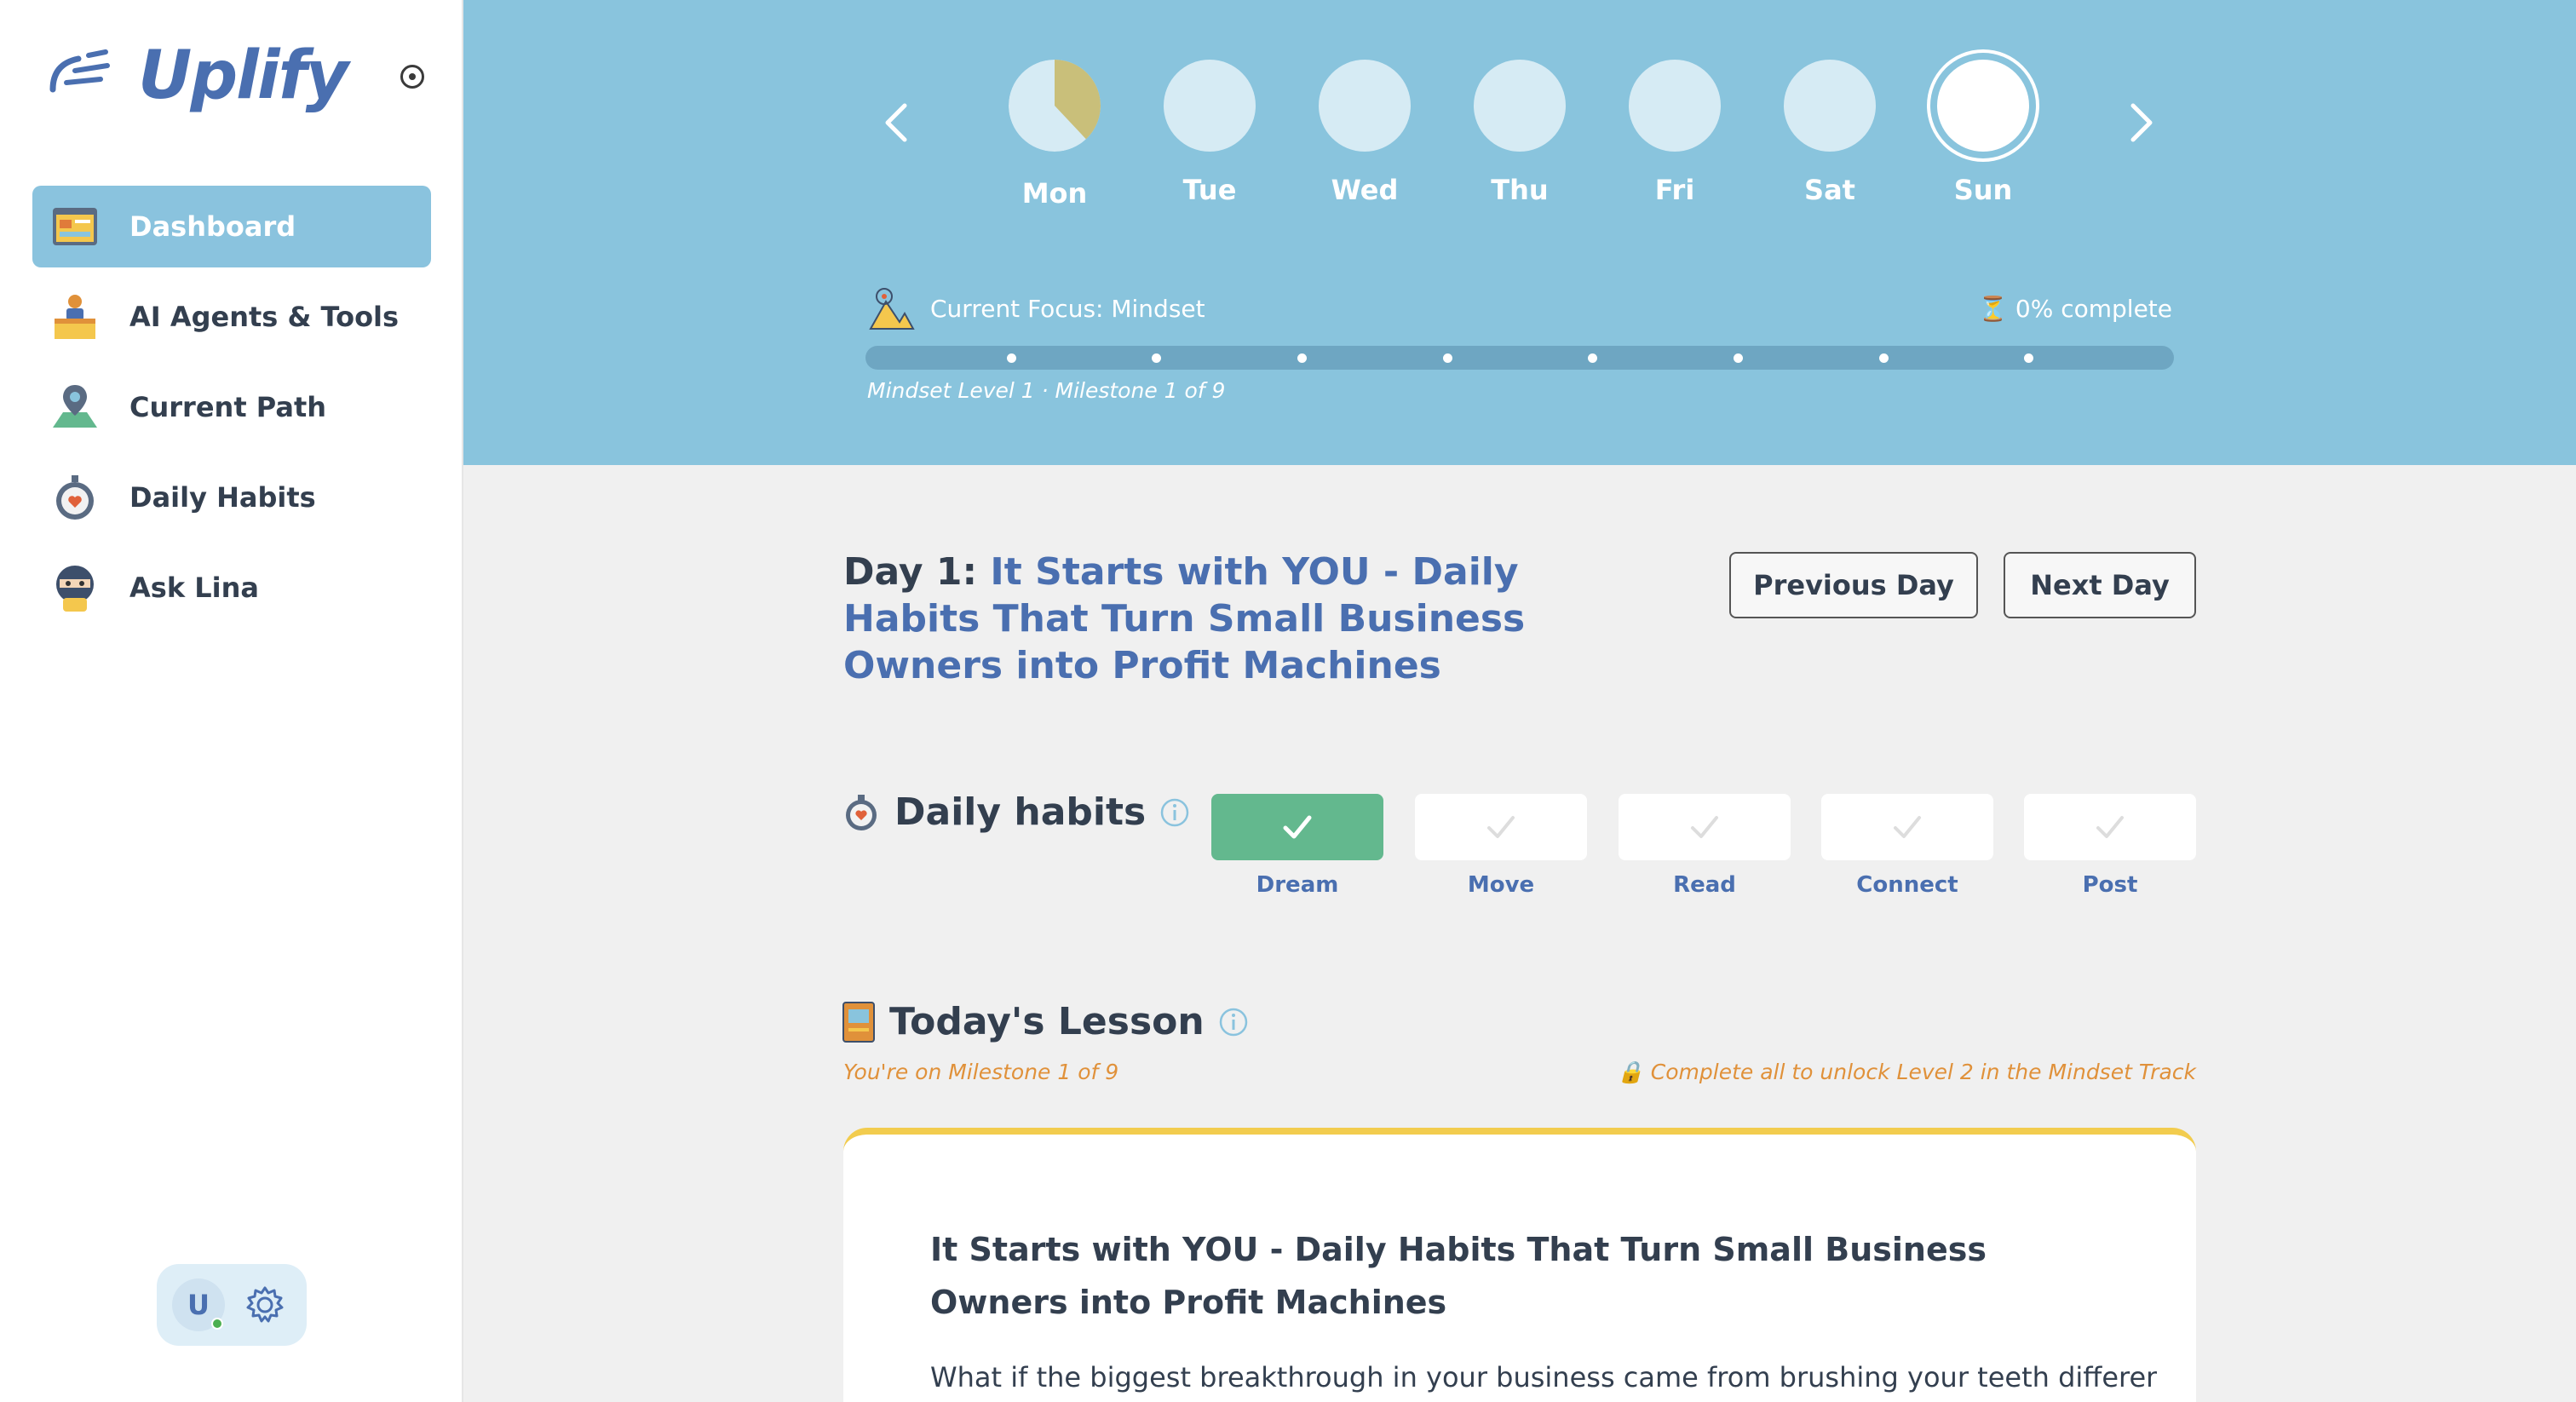 This screenshot has height=1402, width=2576. What do you see at coordinates (217, 1324) in the screenshot?
I see `online-status-dot` at bounding box center [217, 1324].